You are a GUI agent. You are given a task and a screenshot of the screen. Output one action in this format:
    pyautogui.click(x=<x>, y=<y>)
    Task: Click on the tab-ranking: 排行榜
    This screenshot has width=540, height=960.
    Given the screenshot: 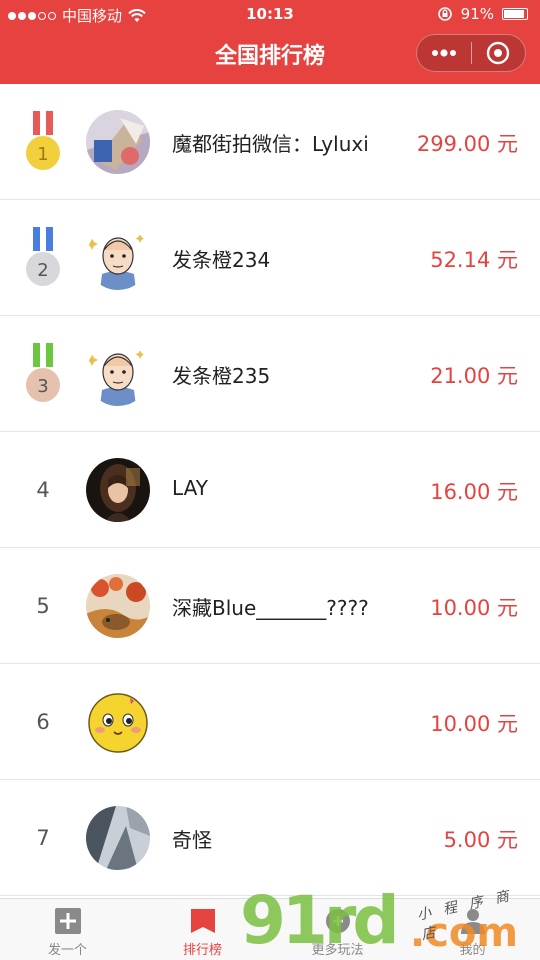 What is the action you would take?
    pyautogui.click(x=202, y=929)
    